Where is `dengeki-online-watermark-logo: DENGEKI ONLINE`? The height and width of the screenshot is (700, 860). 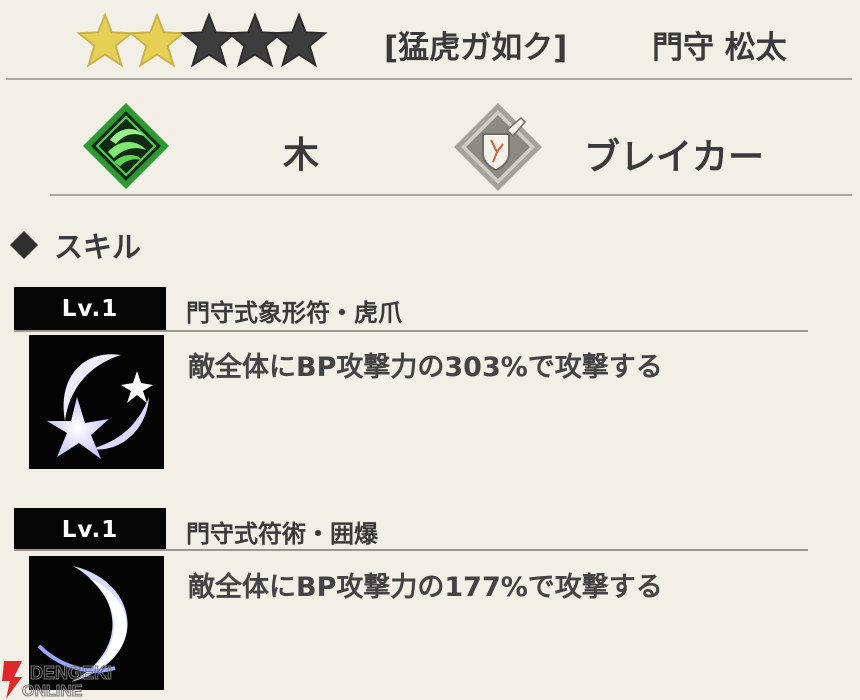 dengeki-online-watermark-logo: DENGEKI ONLINE is located at coordinates (57, 680).